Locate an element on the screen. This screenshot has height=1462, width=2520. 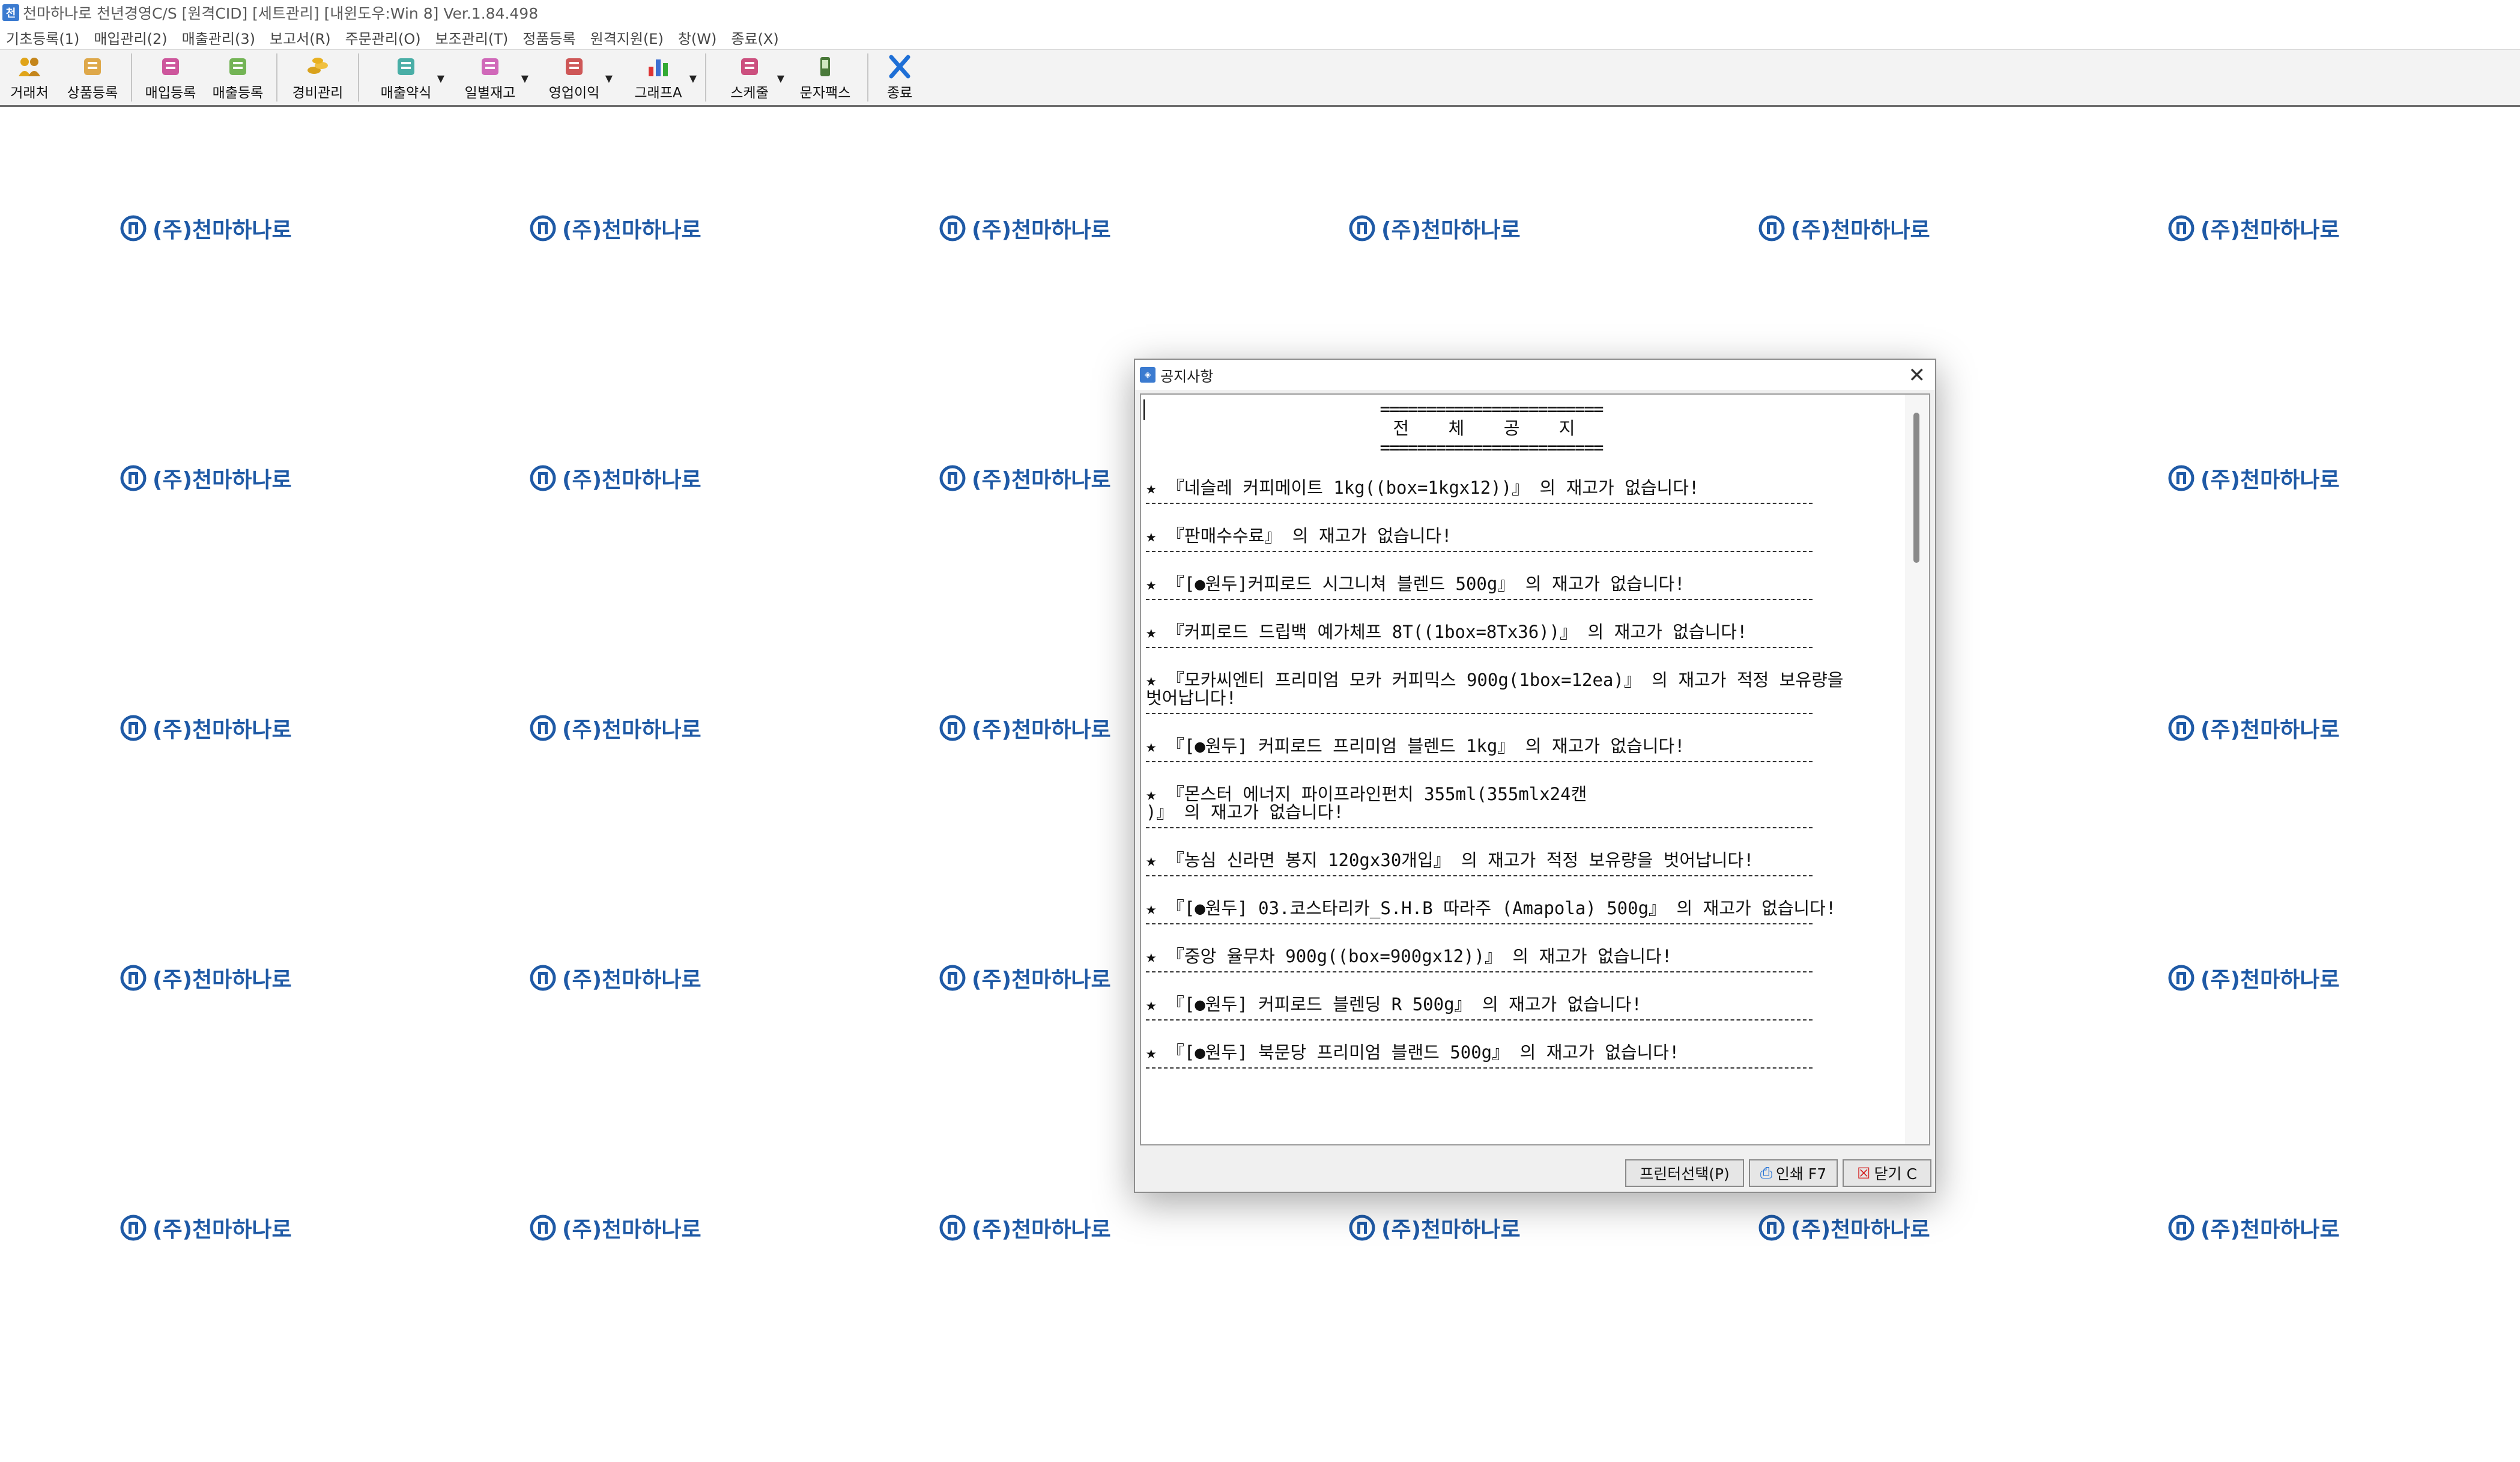
toolbar-button: 경비관리 is located at coordinates (318, 77).